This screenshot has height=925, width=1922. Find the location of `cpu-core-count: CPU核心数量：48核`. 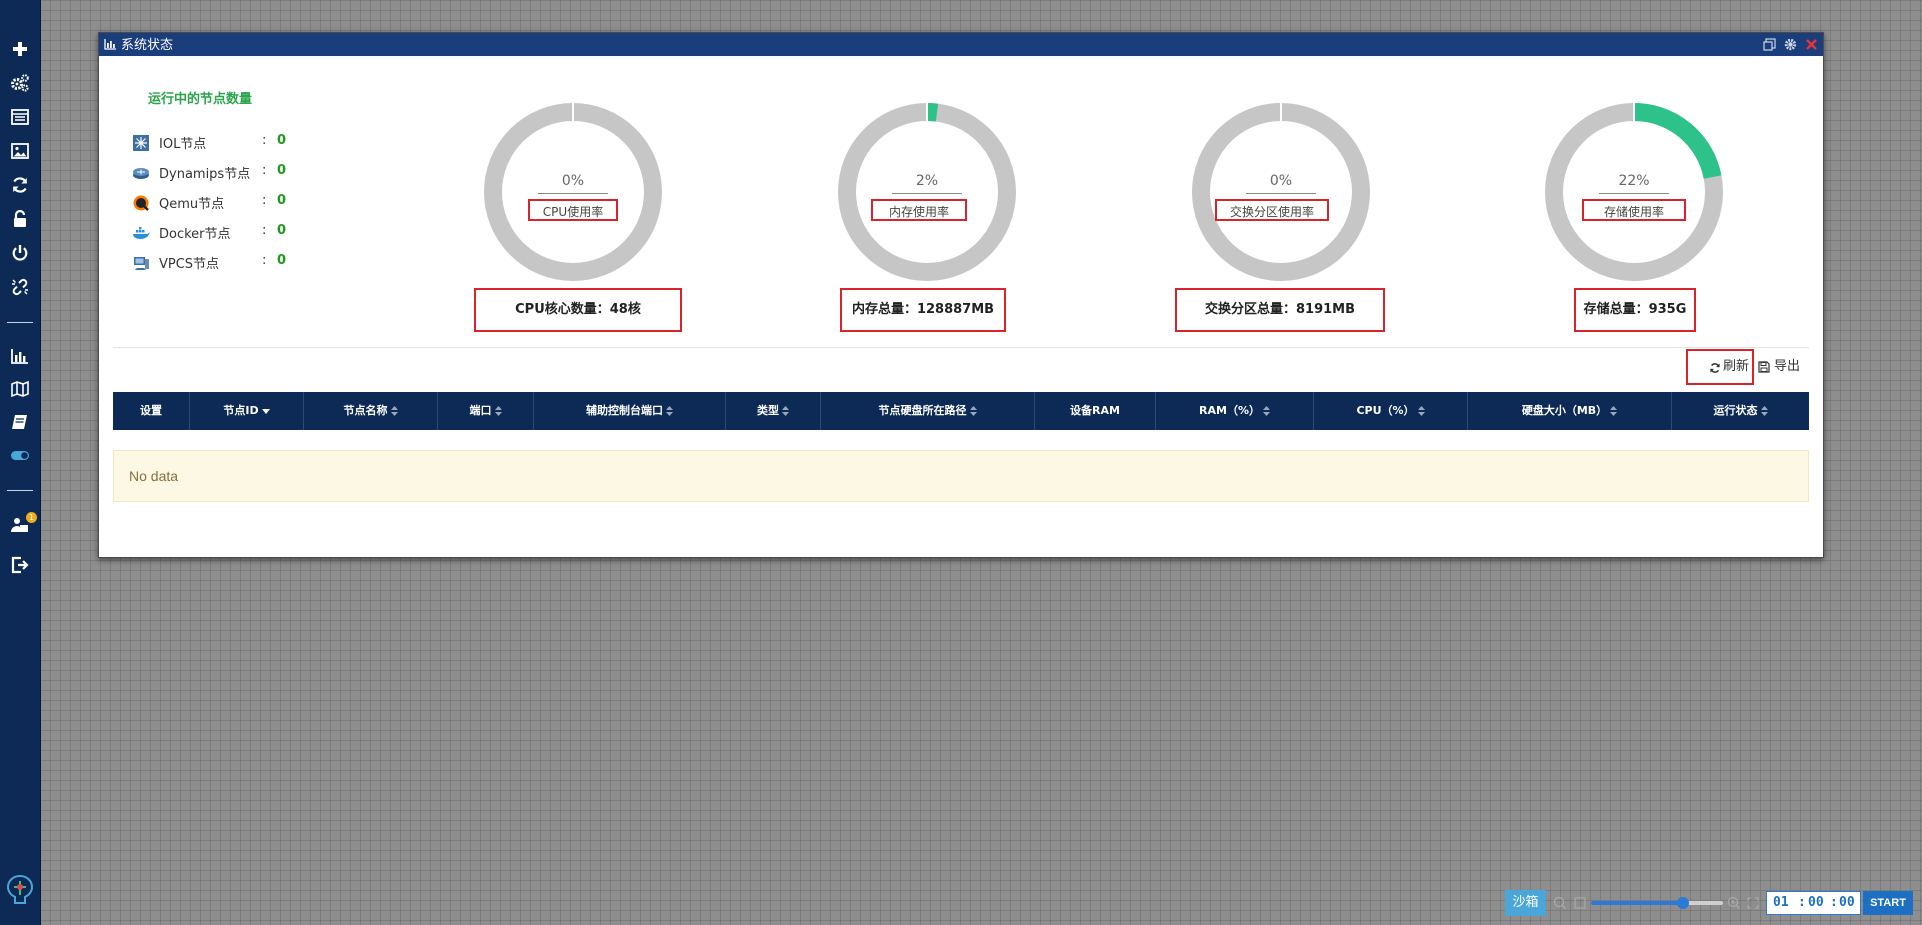

cpu-core-count: CPU核心数量：48核 is located at coordinates (578, 310).